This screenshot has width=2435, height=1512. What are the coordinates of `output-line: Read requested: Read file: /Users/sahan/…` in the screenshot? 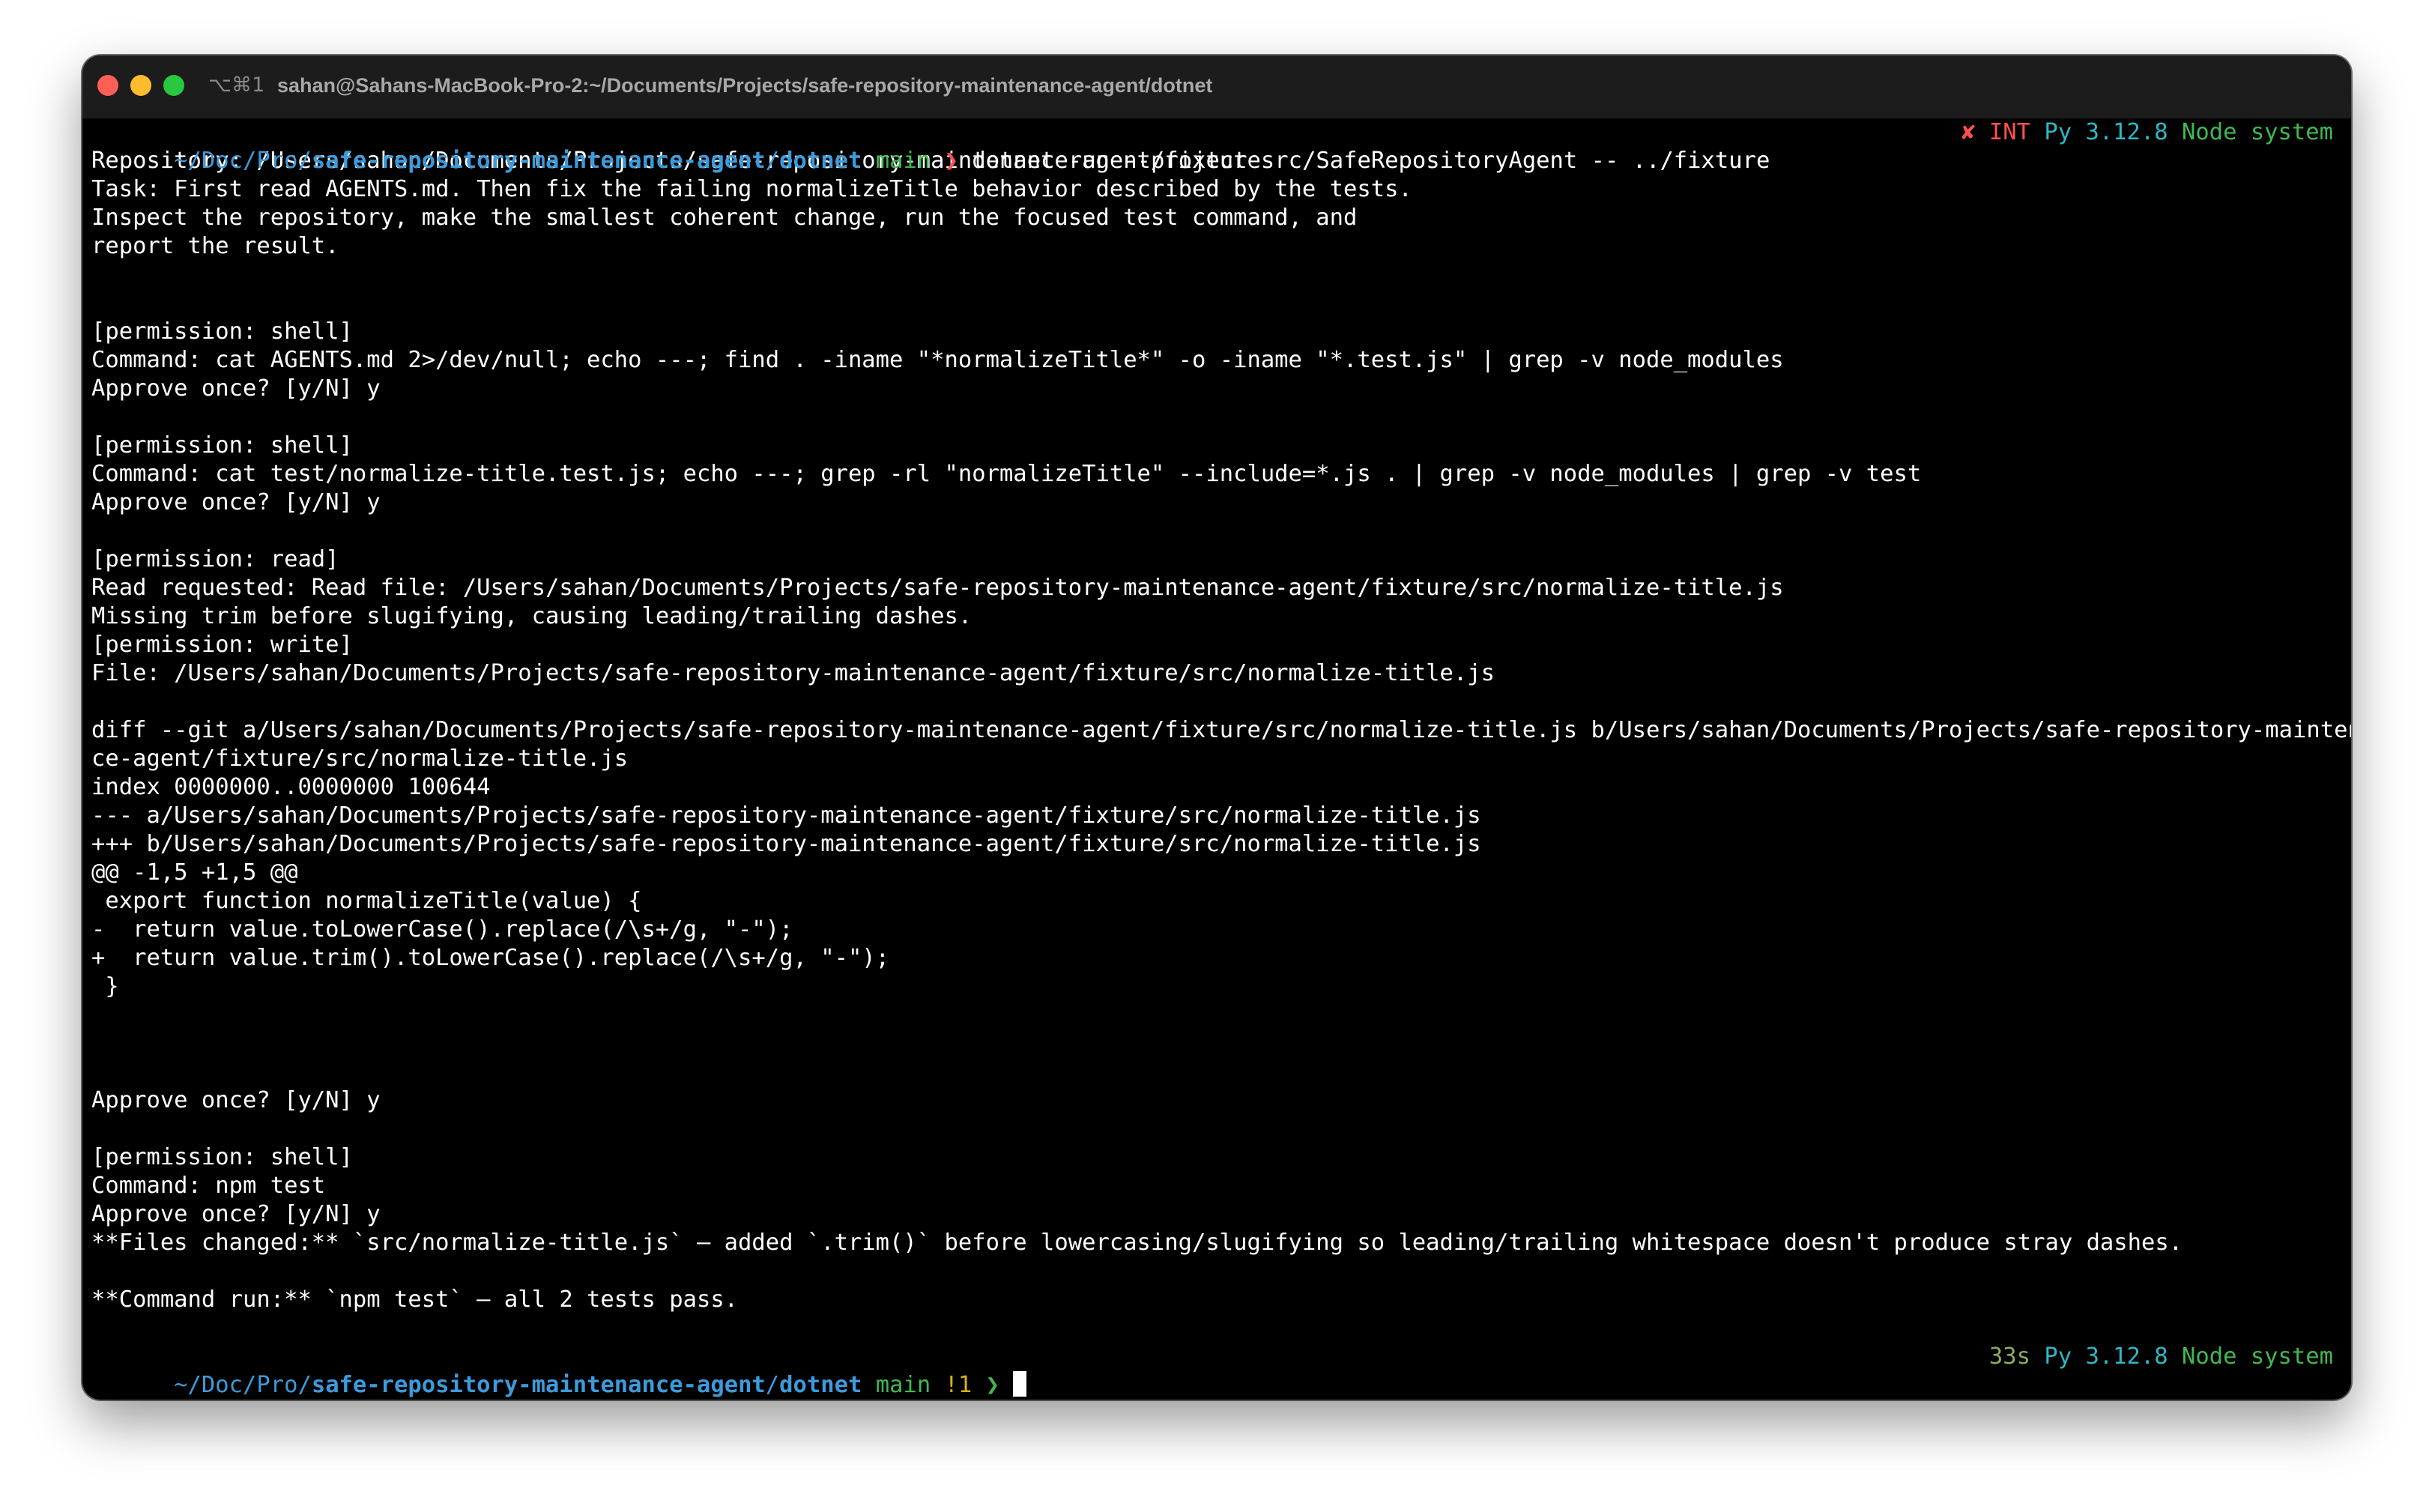 It's located at (937, 588).